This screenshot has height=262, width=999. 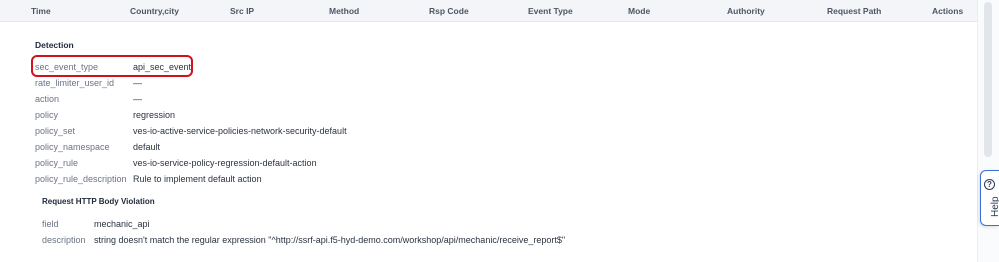 What do you see at coordinates (854, 11) in the screenshot?
I see `column-header-request-path: Request Path` at bounding box center [854, 11].